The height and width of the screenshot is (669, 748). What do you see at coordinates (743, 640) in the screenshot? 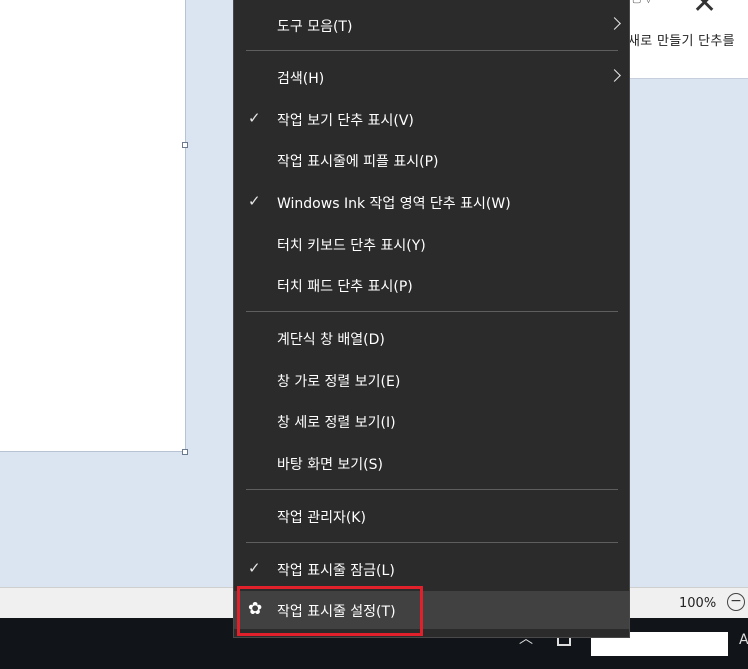
I see `input-indicator-icon: A` at bounding box center [743, 640].